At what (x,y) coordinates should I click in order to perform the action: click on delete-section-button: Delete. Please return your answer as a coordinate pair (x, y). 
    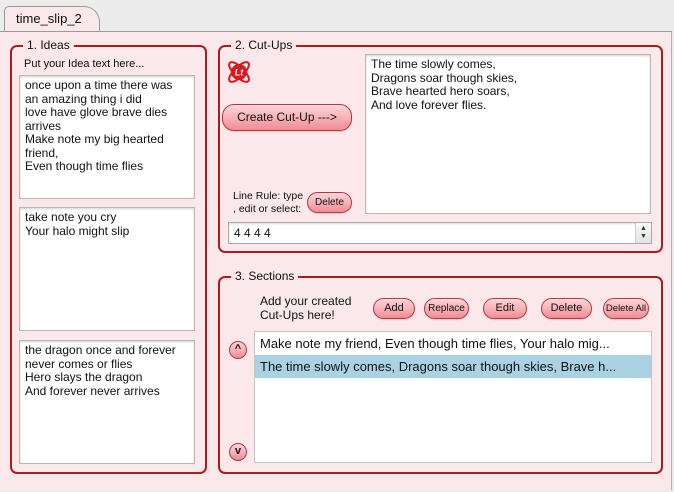
    Looking at the image, I should click on (566, 308).